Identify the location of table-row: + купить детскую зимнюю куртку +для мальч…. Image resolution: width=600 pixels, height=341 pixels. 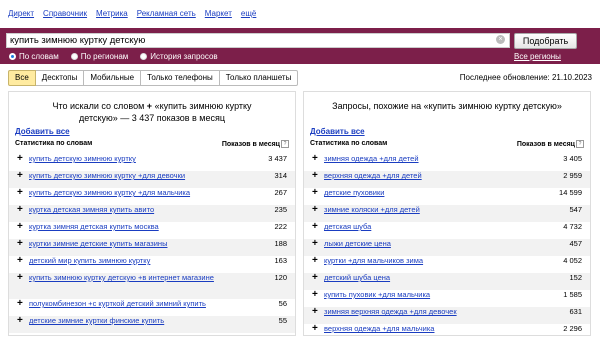
(152, 196).